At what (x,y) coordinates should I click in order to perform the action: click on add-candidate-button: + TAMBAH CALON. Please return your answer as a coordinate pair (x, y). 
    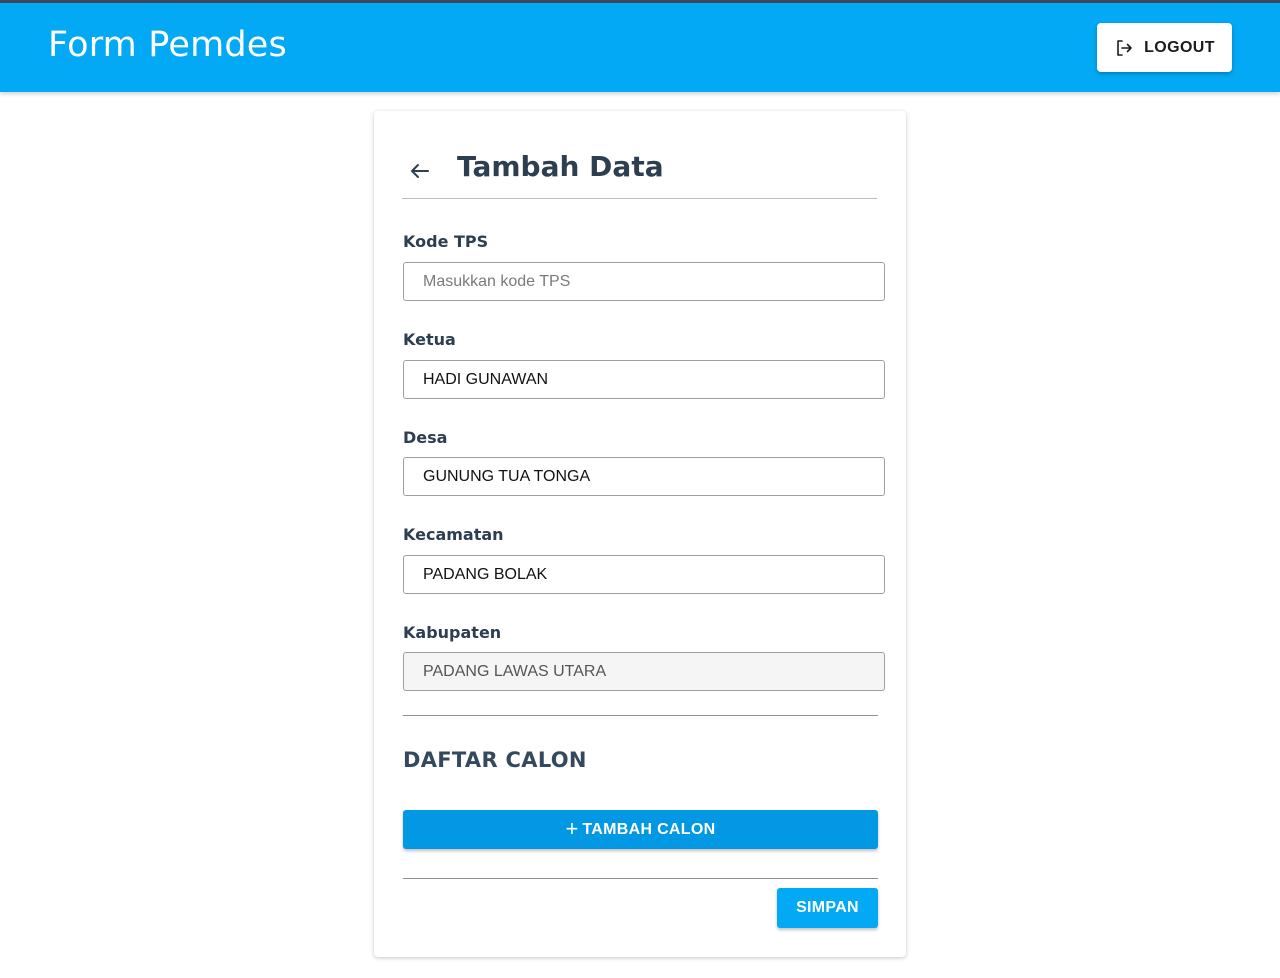
    Looking at the image, I should click on (640, 829).